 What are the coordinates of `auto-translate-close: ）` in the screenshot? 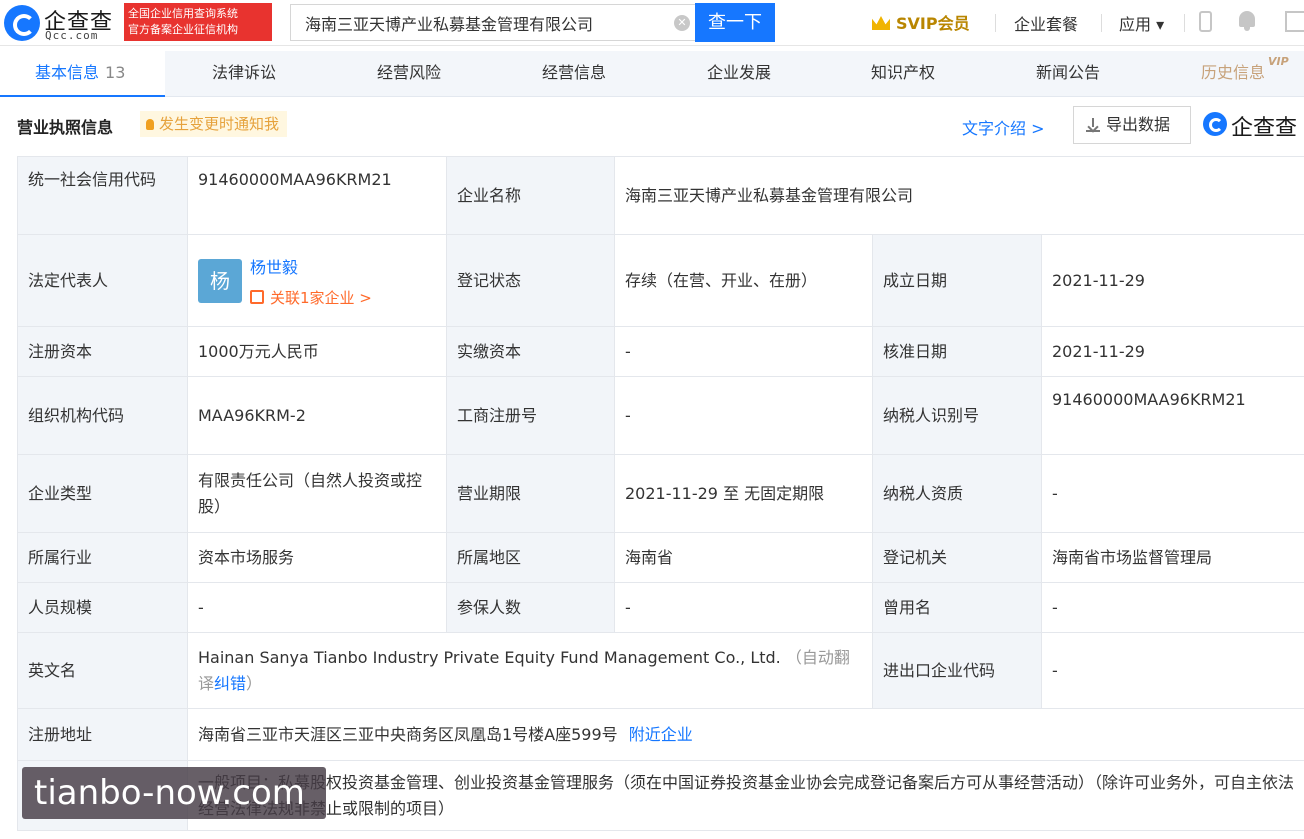 It's located at (254, 683).